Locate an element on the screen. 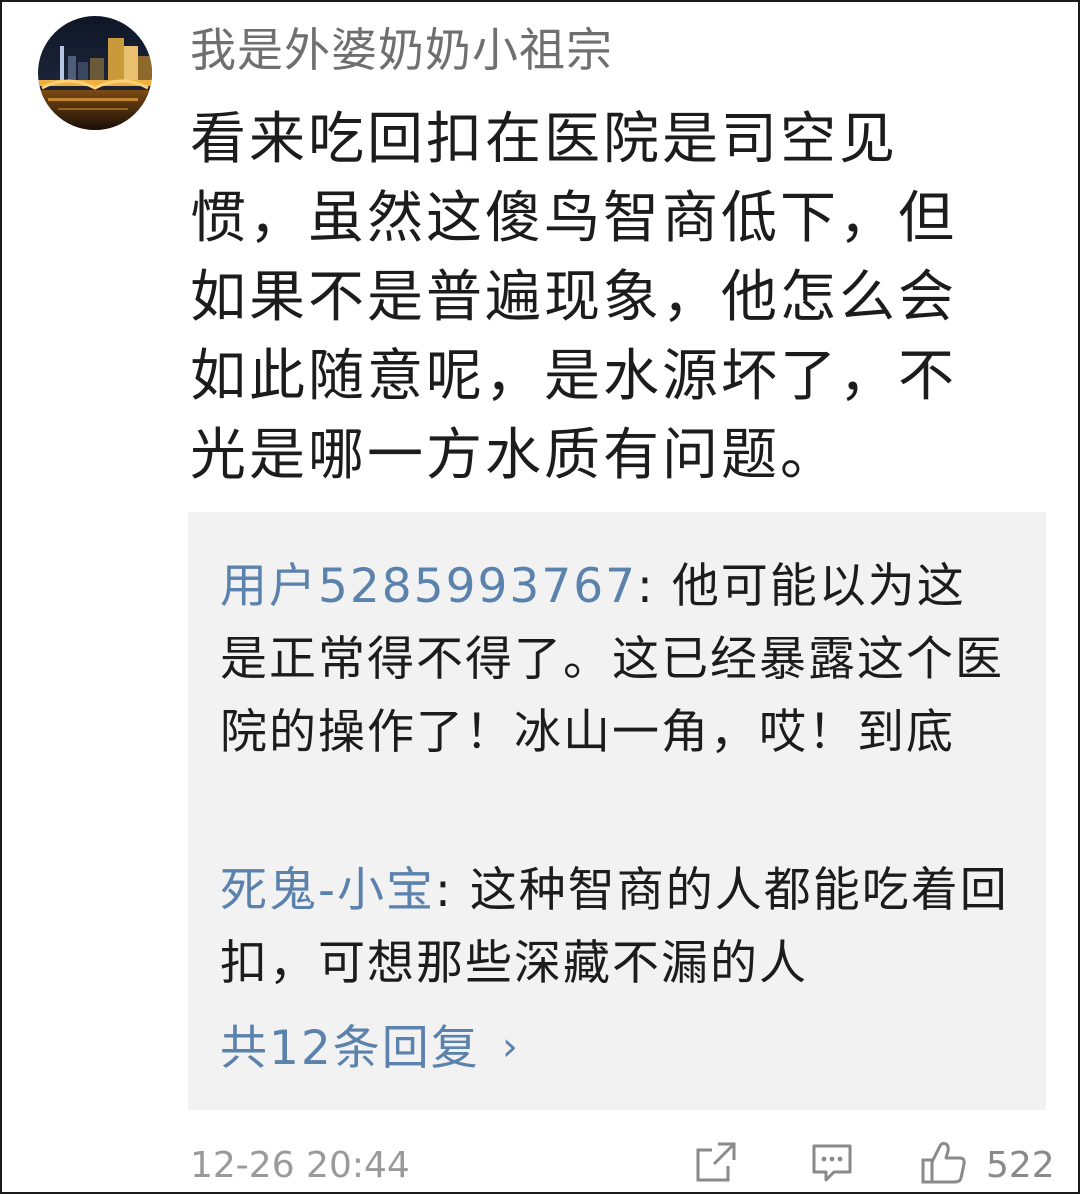  comment-timestamp: 12-26 20:44 is located at coordinates (300, 1165).